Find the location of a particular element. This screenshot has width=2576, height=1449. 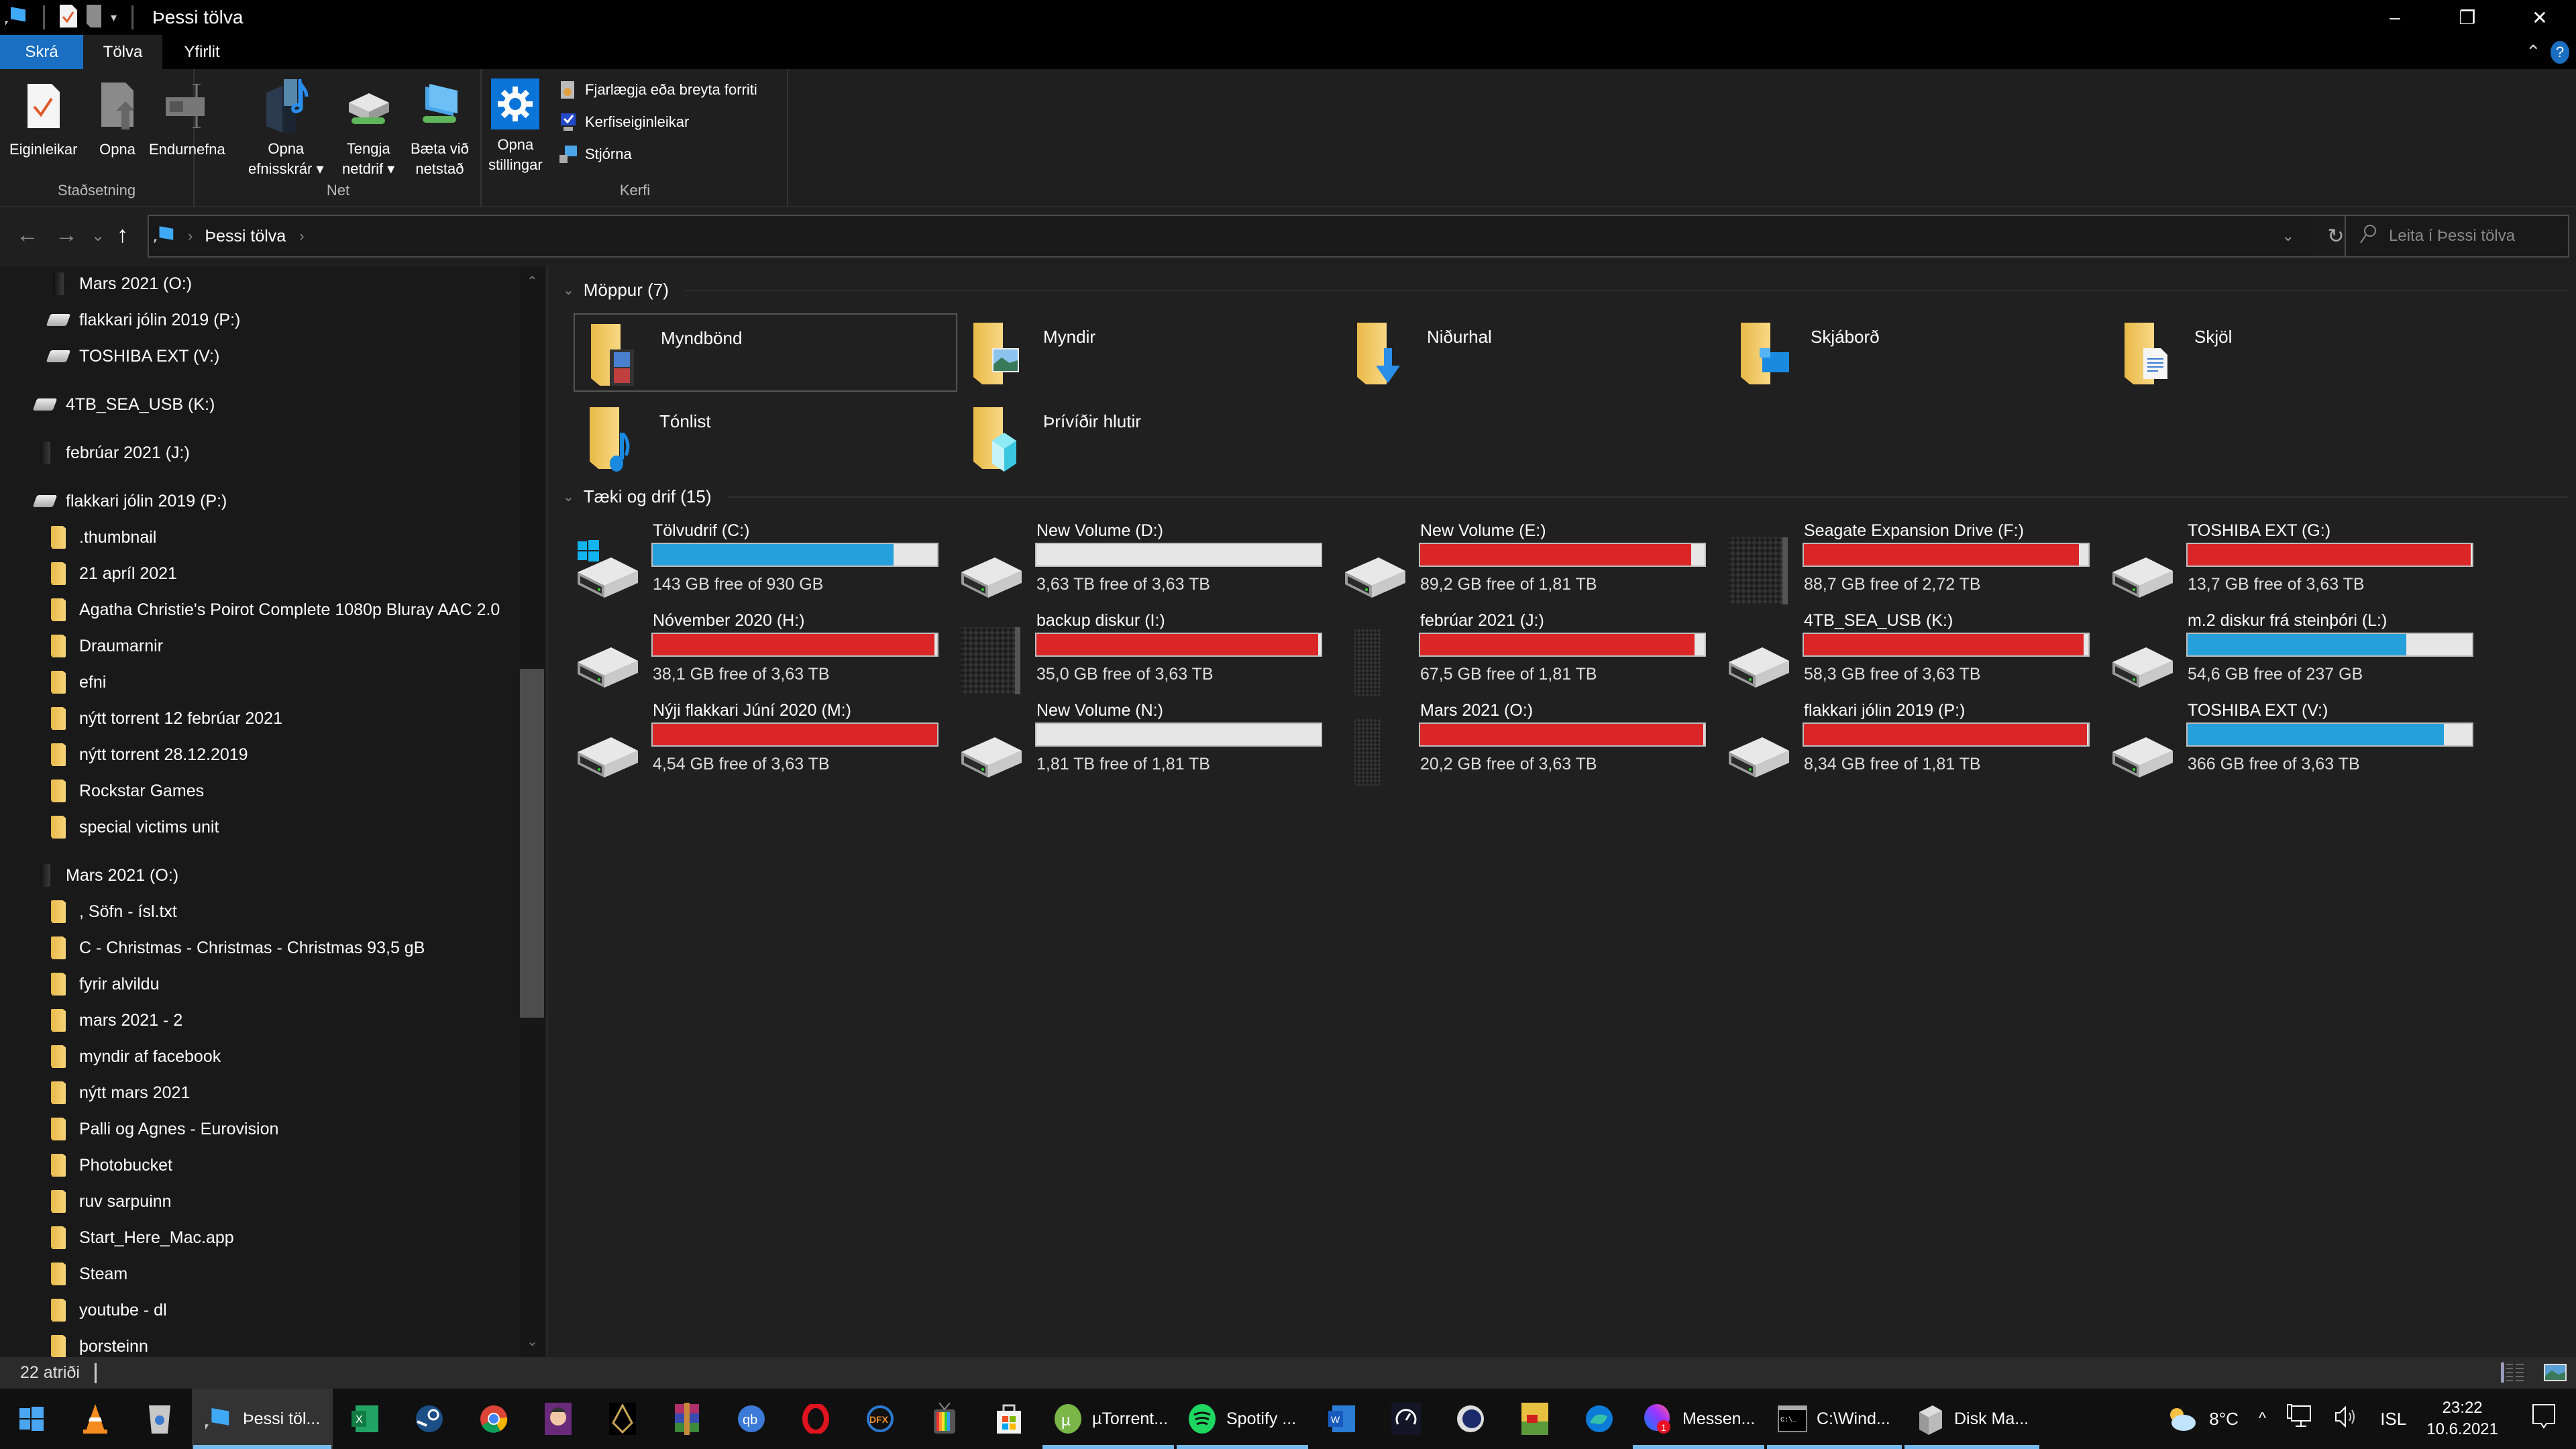

sidebar-item: 21 apríl 2021 is located at coordinates (112, 573).